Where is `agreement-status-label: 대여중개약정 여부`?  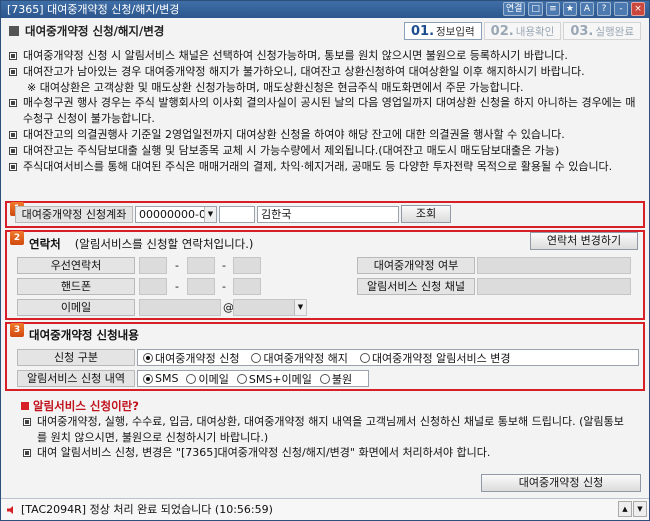
agreement-status-label: 대여중개약정 여부 is located at coordinates (416, 265).